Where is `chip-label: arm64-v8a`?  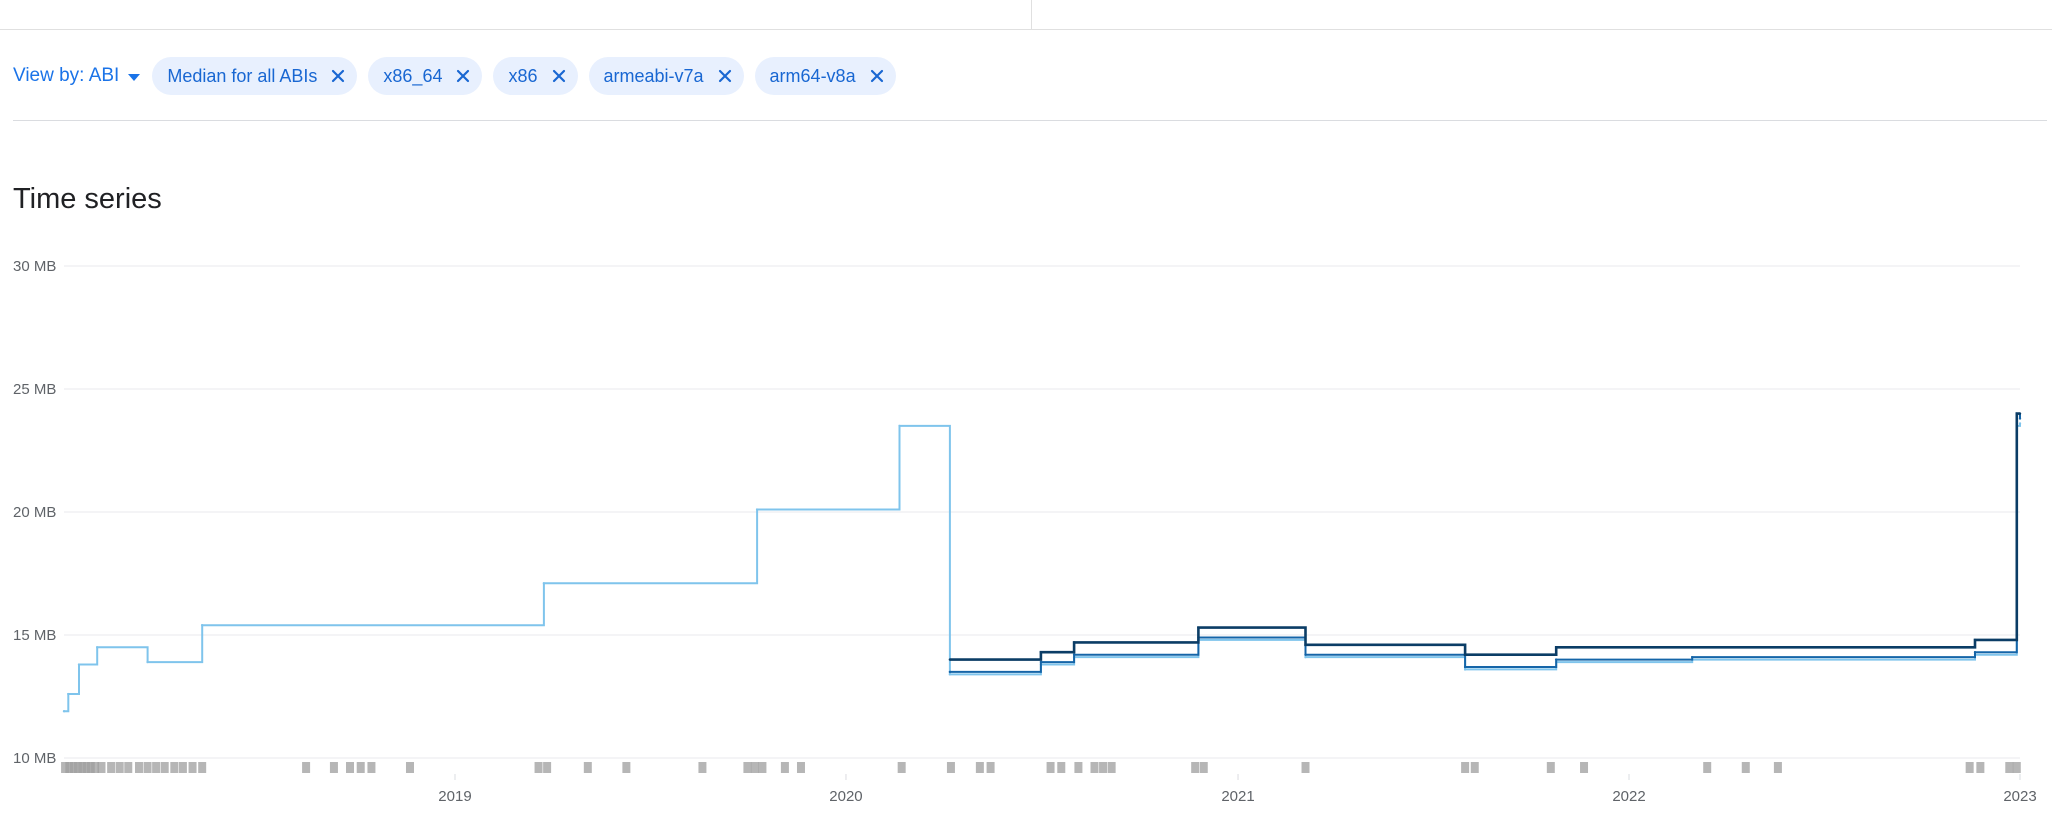 chip-label: arm64-v8a is located at coordinates (812, 75).